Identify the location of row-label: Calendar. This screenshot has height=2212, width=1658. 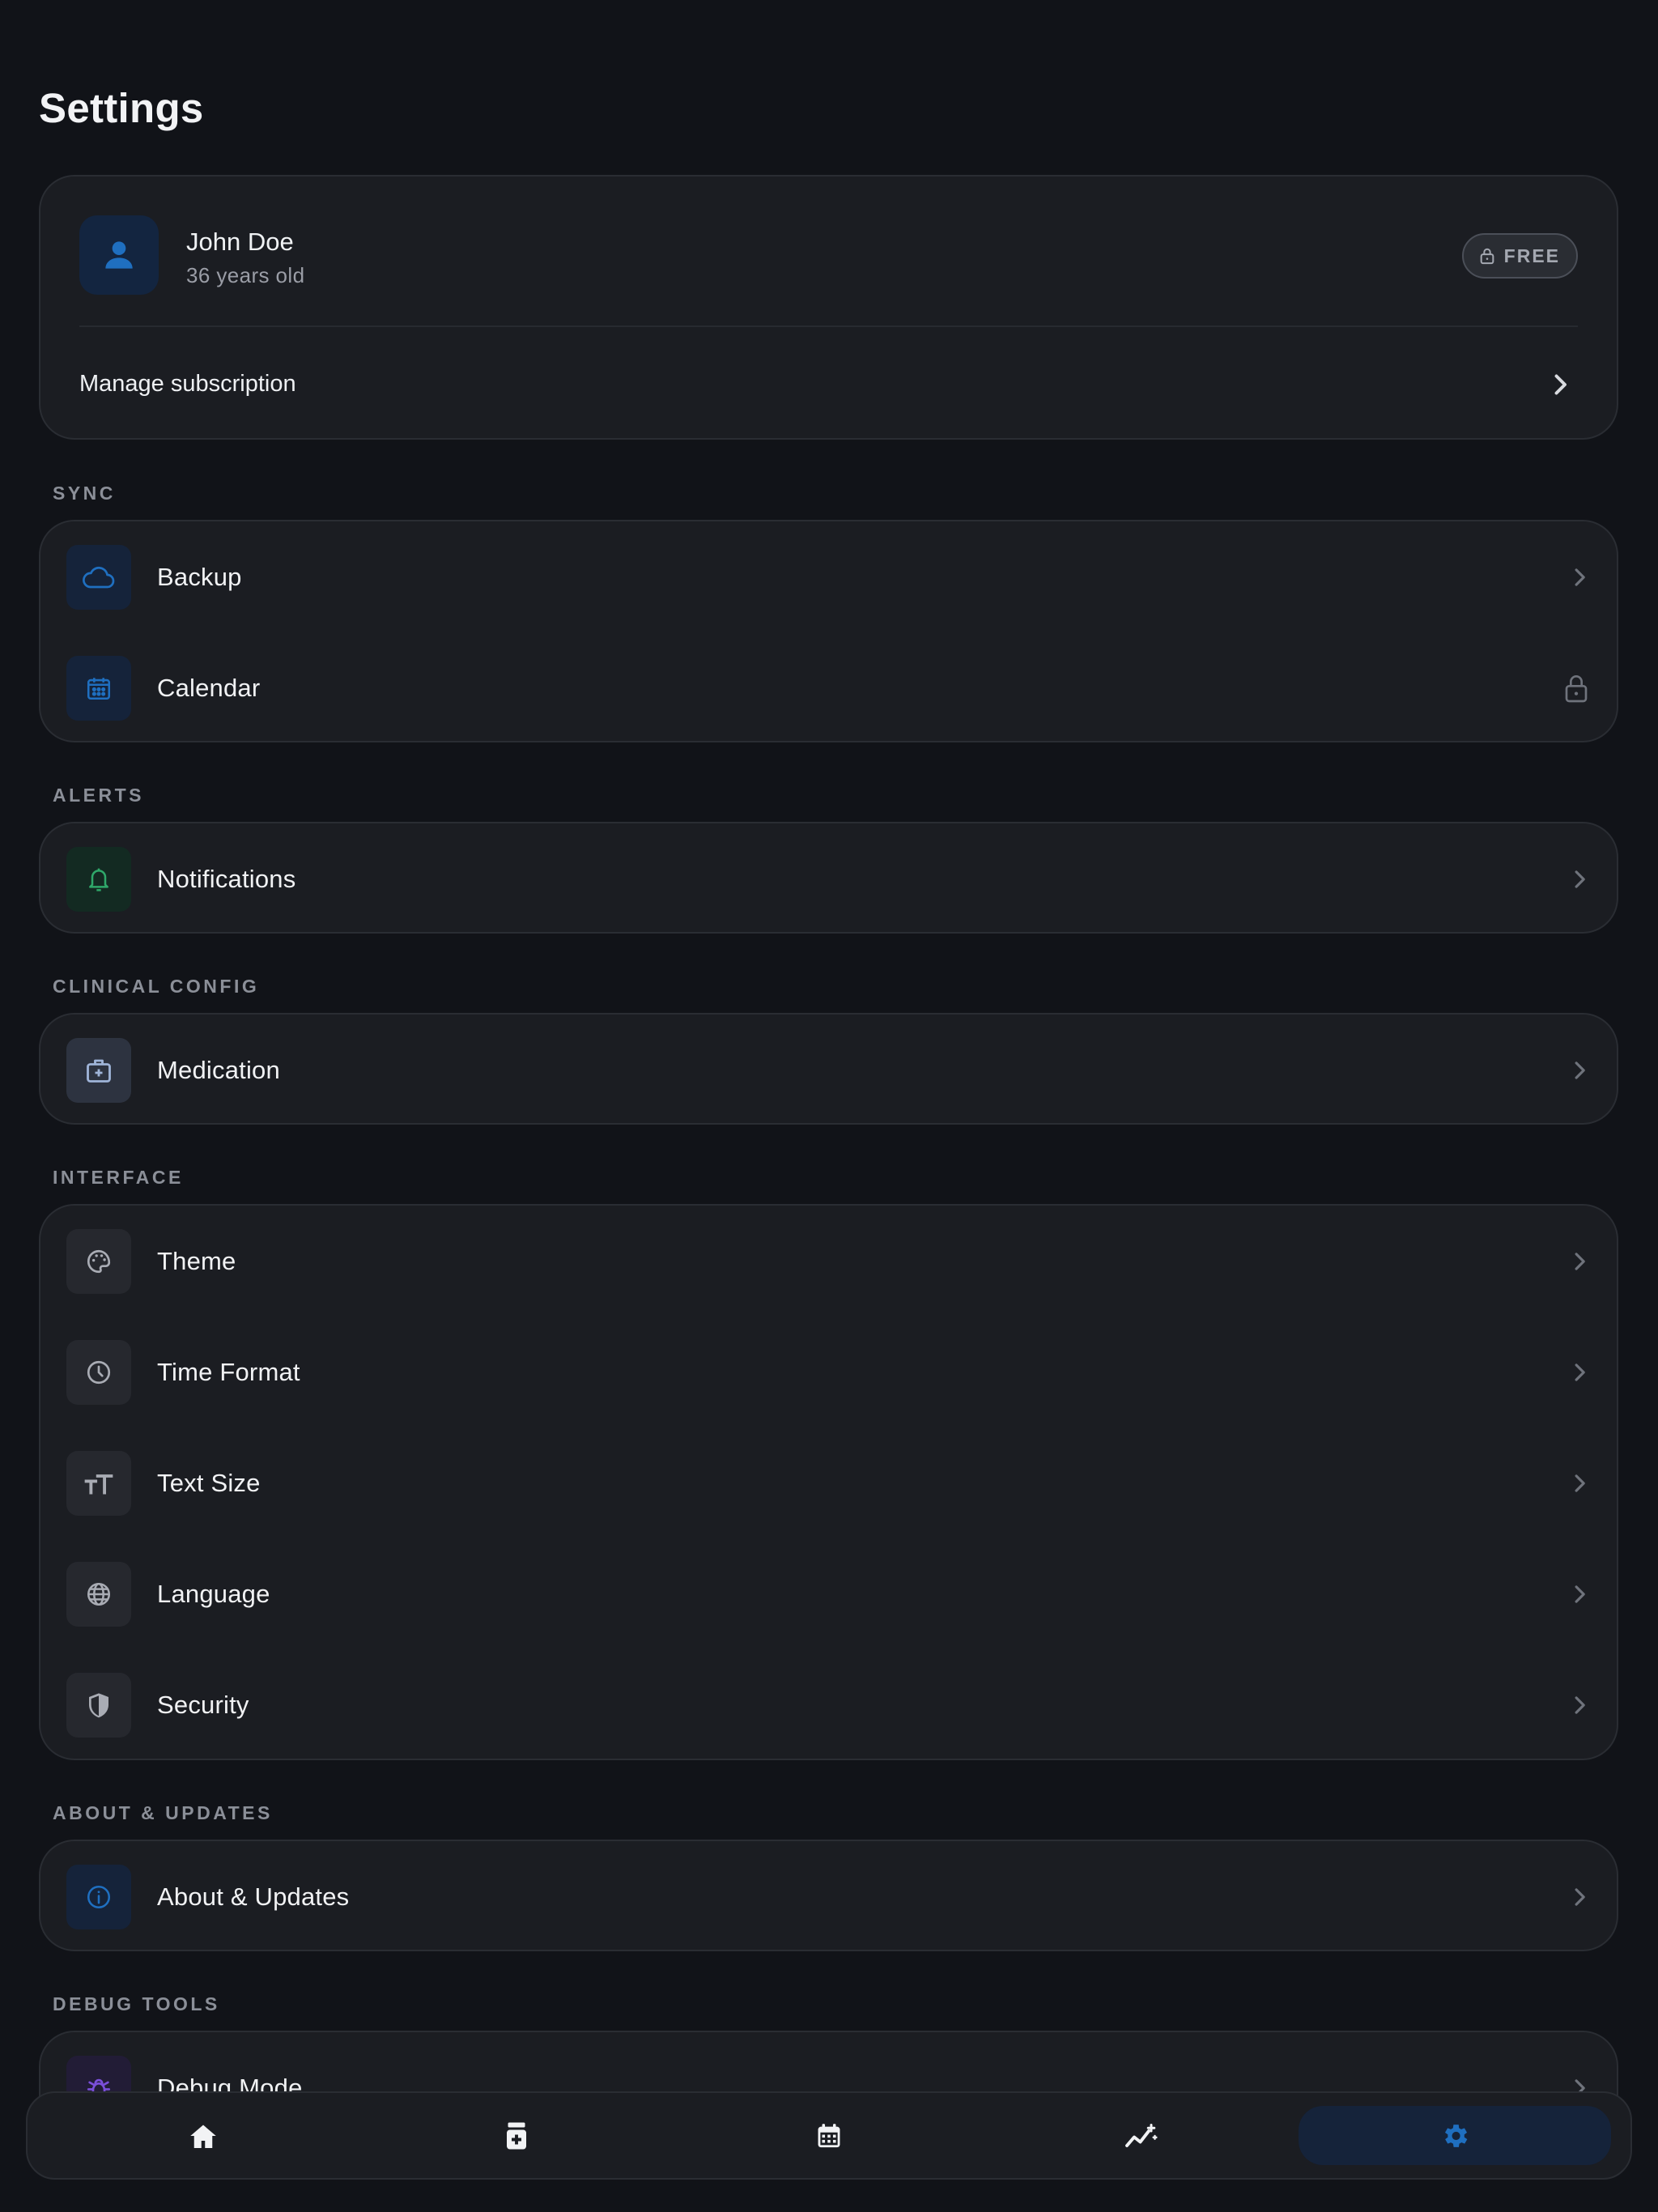
(209, 688).